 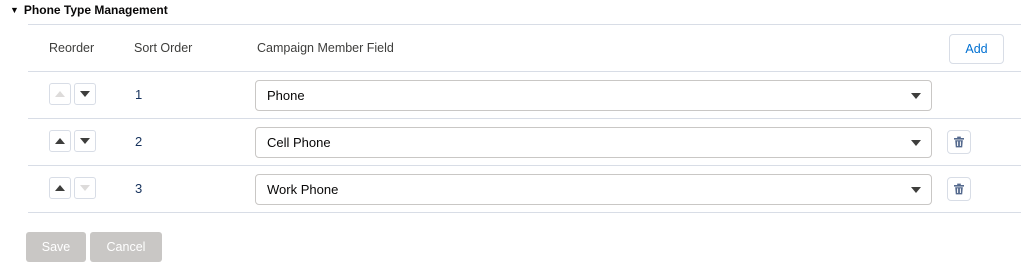 I want to click on add-button: Add, so click(x=976, y=49).